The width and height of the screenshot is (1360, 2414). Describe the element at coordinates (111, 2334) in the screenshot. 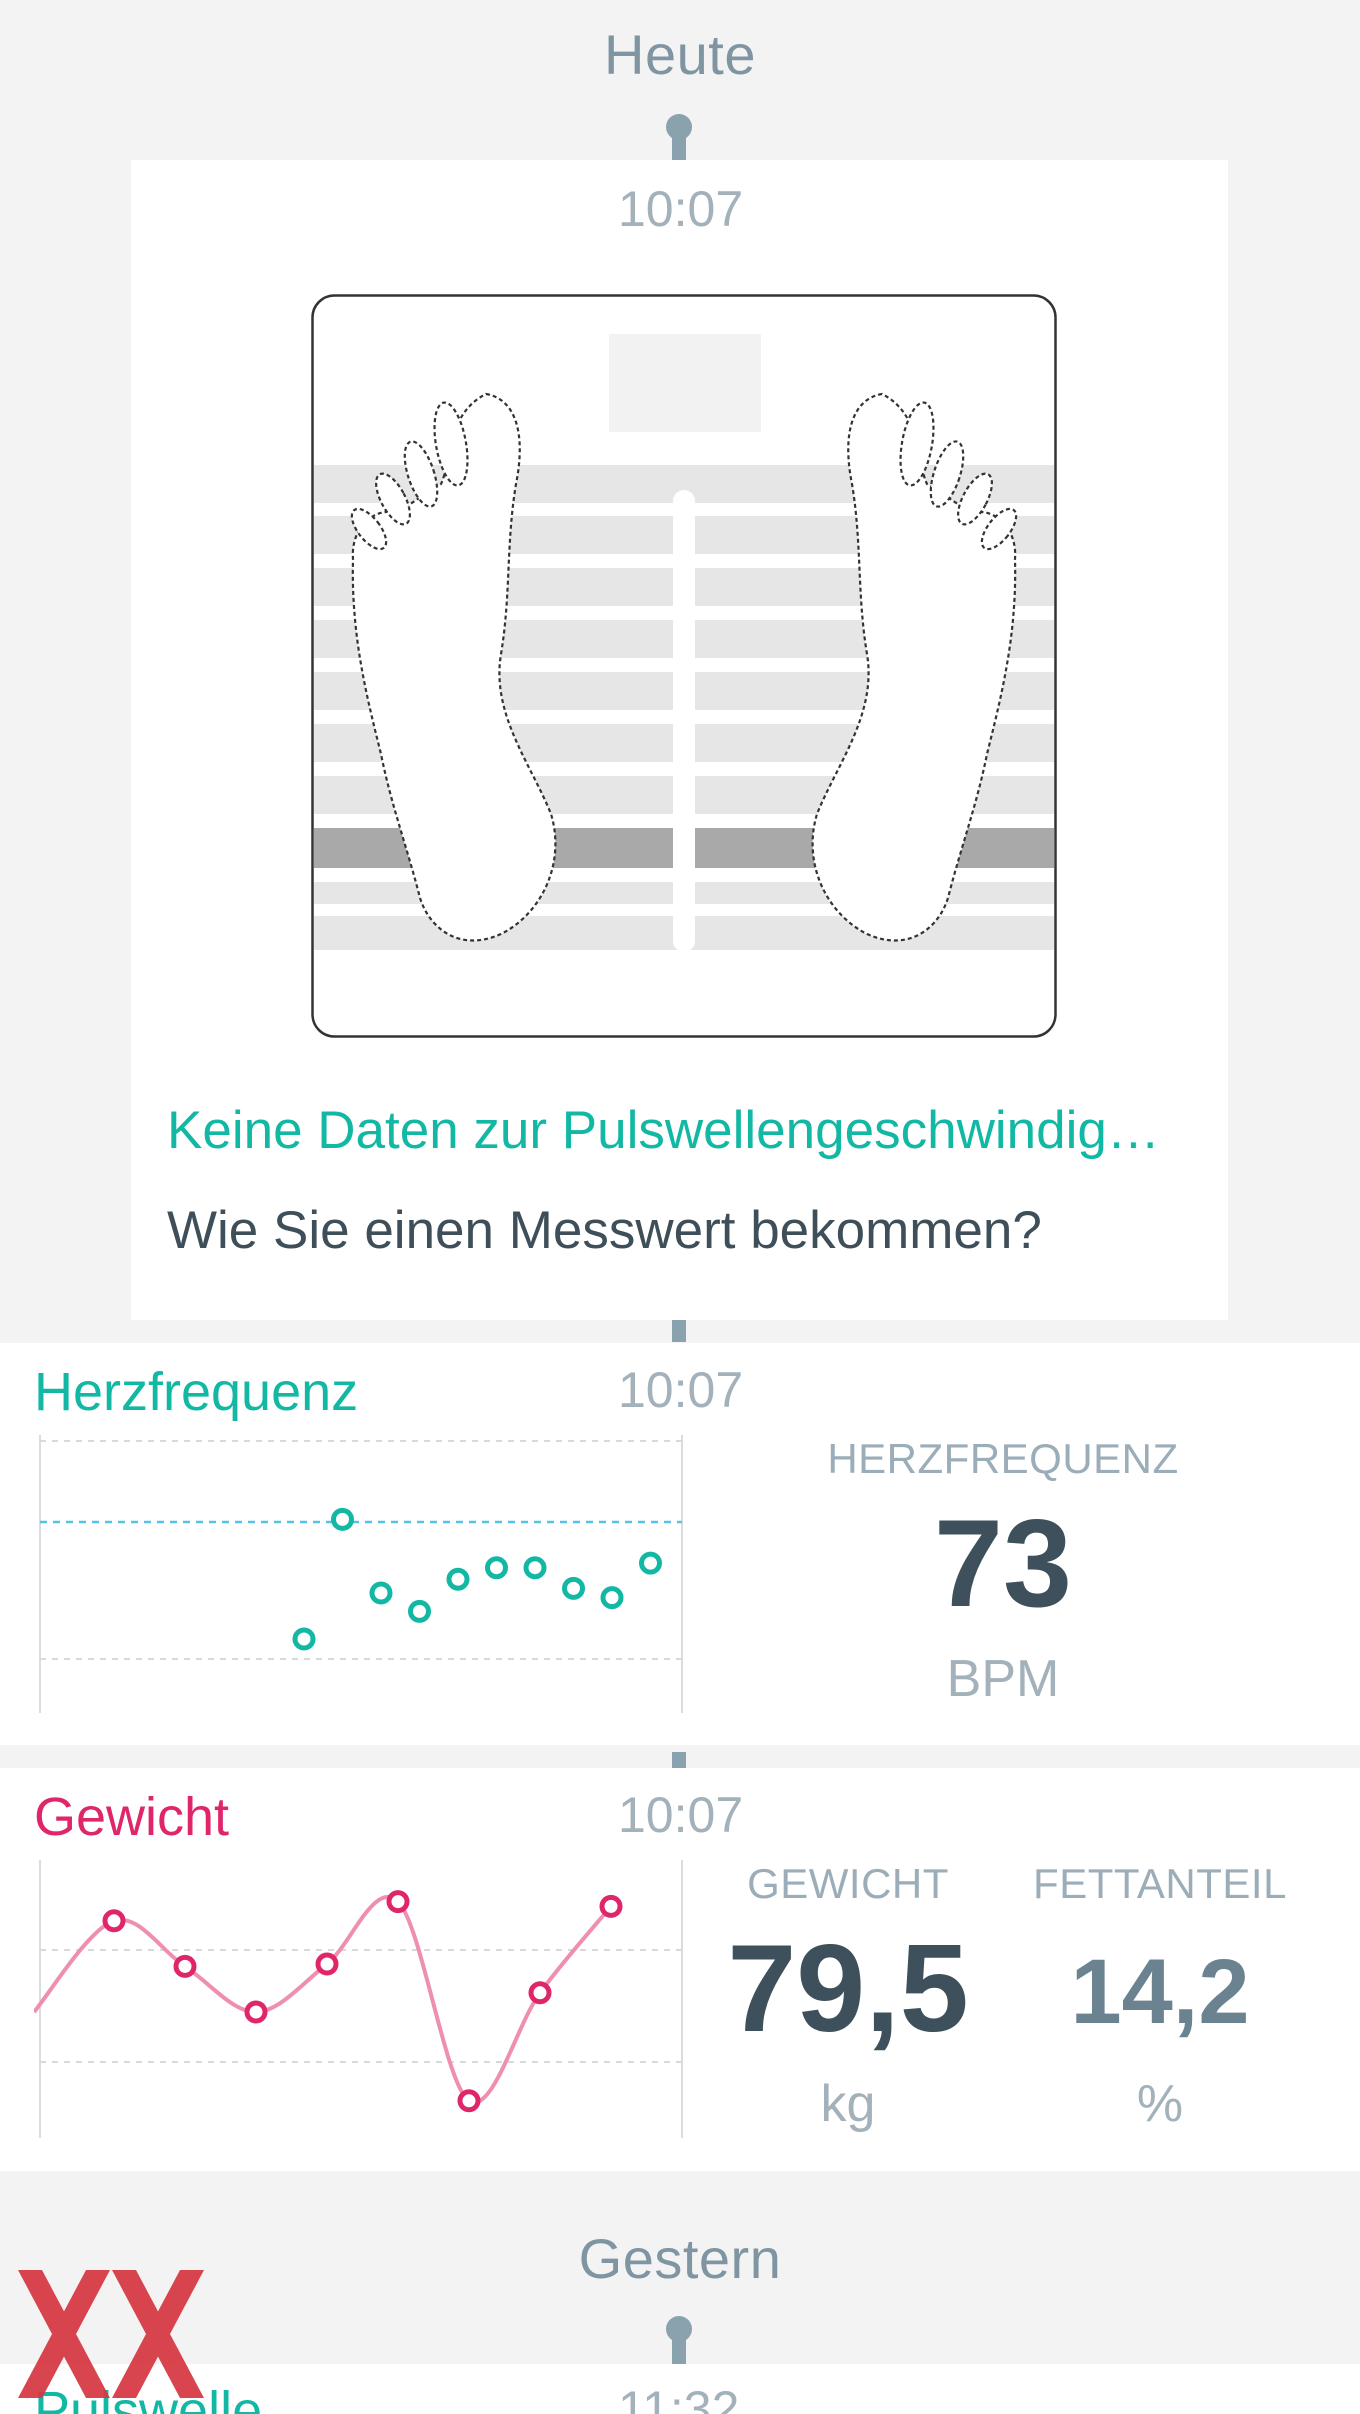

I see `xx-logo-icon` at that location.